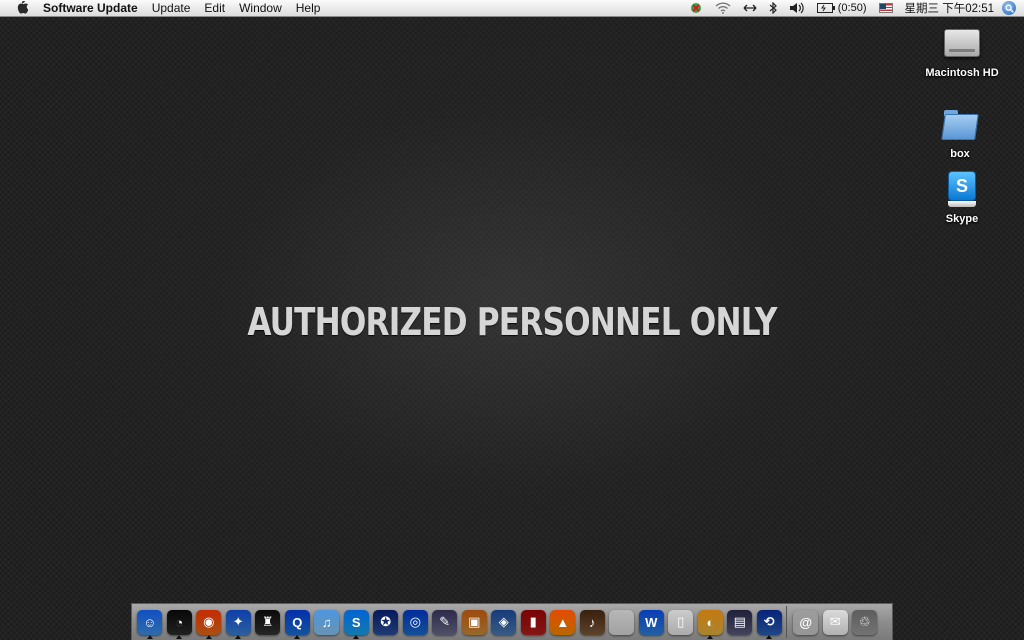 This screenshot has width=1024, height=640. I want to click on dock-item-trash: ♲, so click(865, 622).